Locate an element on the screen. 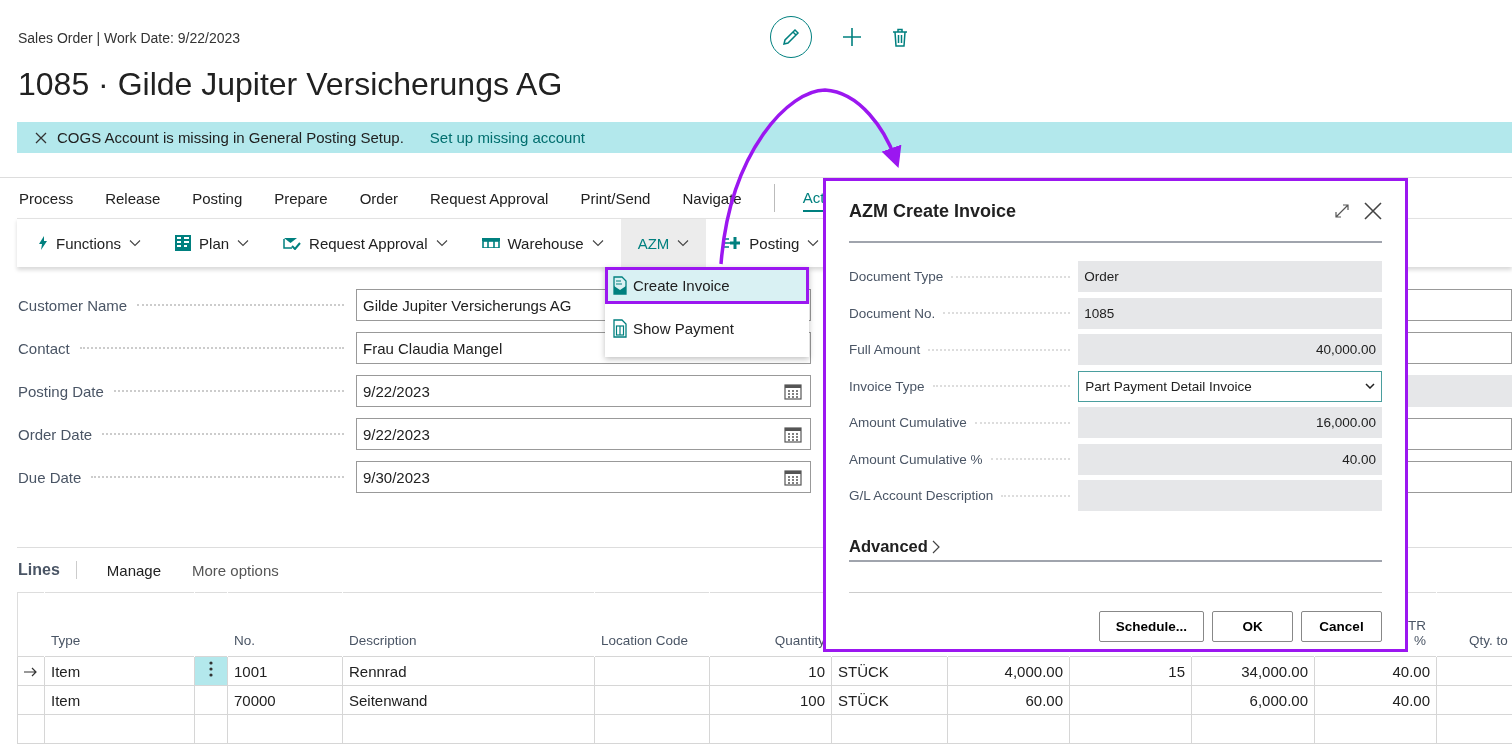 The width and height of the screenshot is (1512, 749). document-icon is located at coordinates (620, 328).